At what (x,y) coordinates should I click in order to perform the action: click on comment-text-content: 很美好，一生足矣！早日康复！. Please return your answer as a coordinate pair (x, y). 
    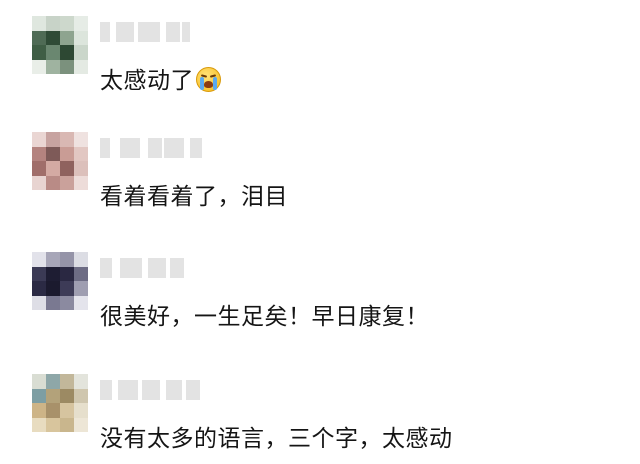
    Looking at the image, I should click on (264, 317).